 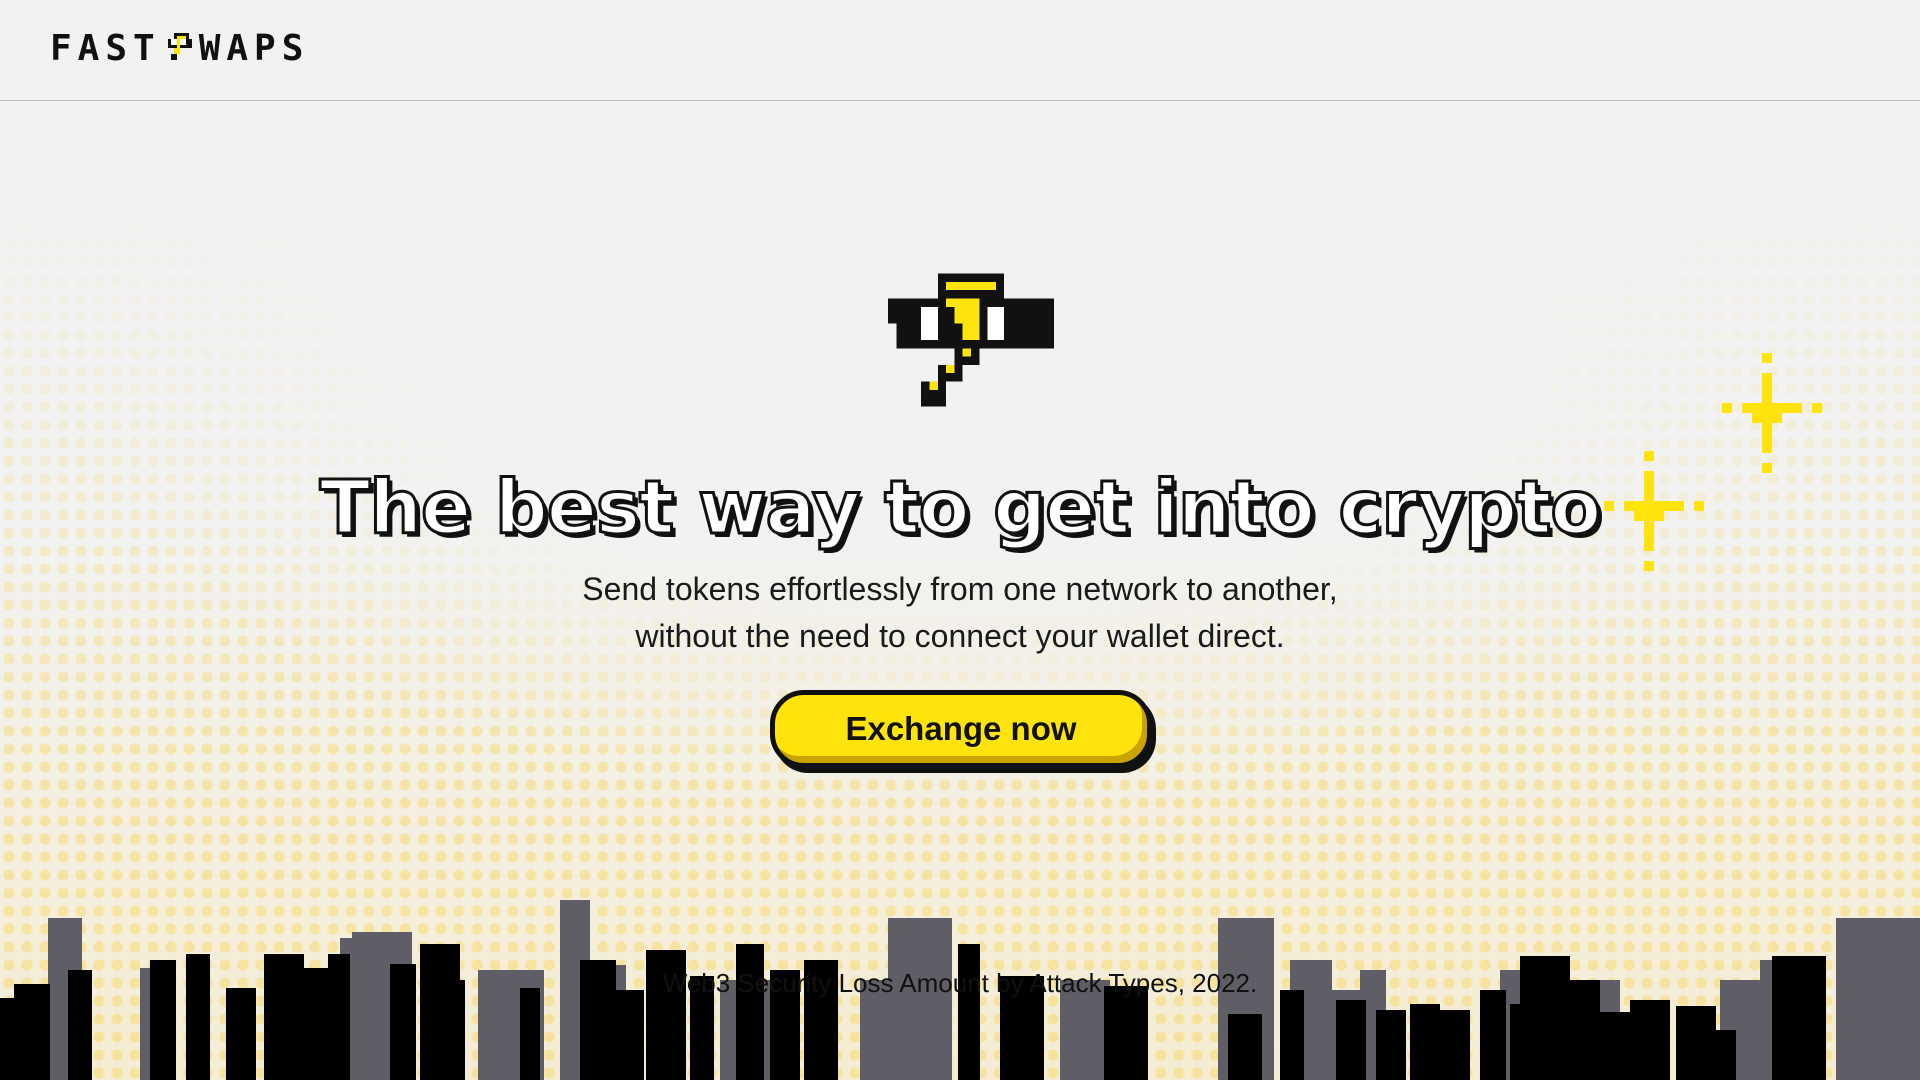 I want to click on hero-headline: The best way to get into crypto, so click(x=960, y=508).